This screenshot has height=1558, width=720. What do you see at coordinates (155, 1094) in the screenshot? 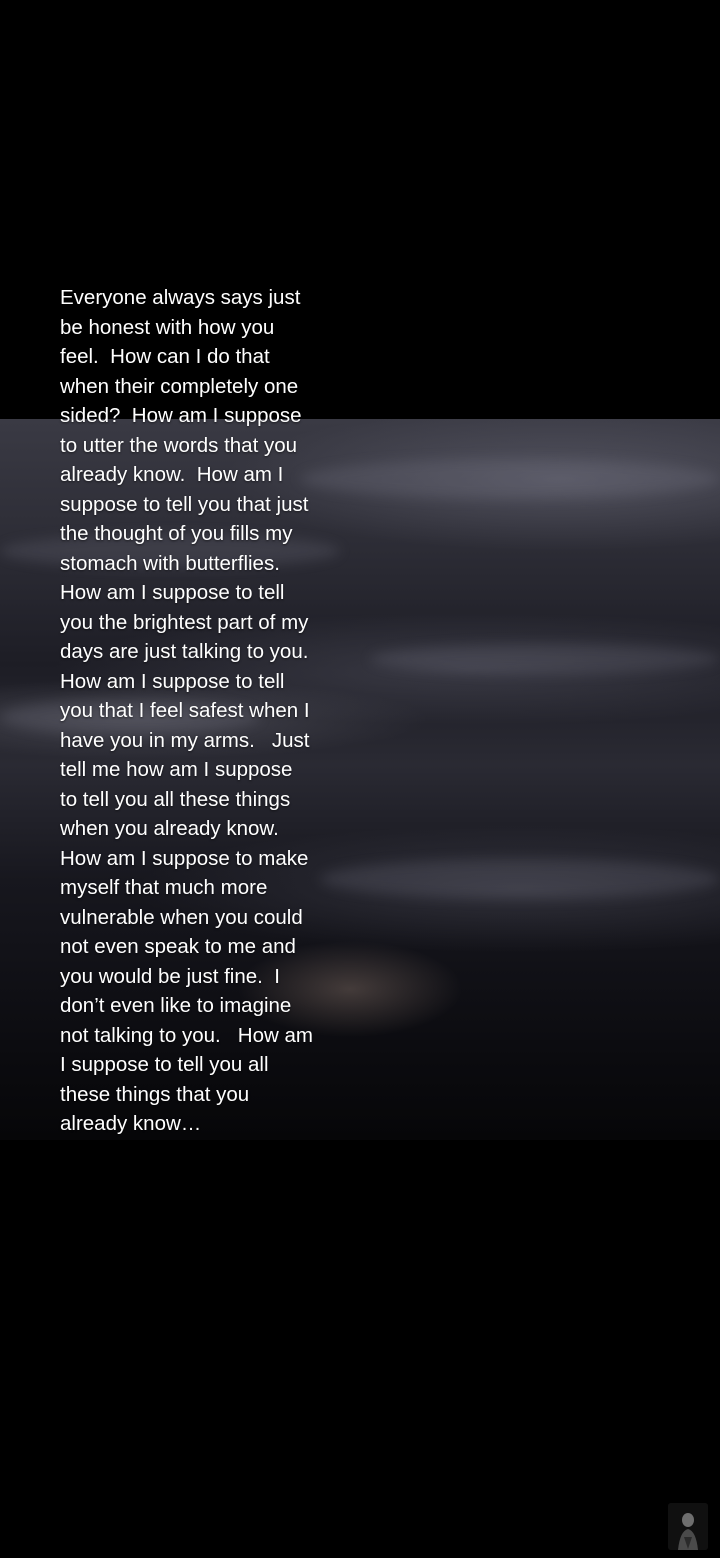
I see `caption-line: these things that you` at bounding box center [155, 1094].